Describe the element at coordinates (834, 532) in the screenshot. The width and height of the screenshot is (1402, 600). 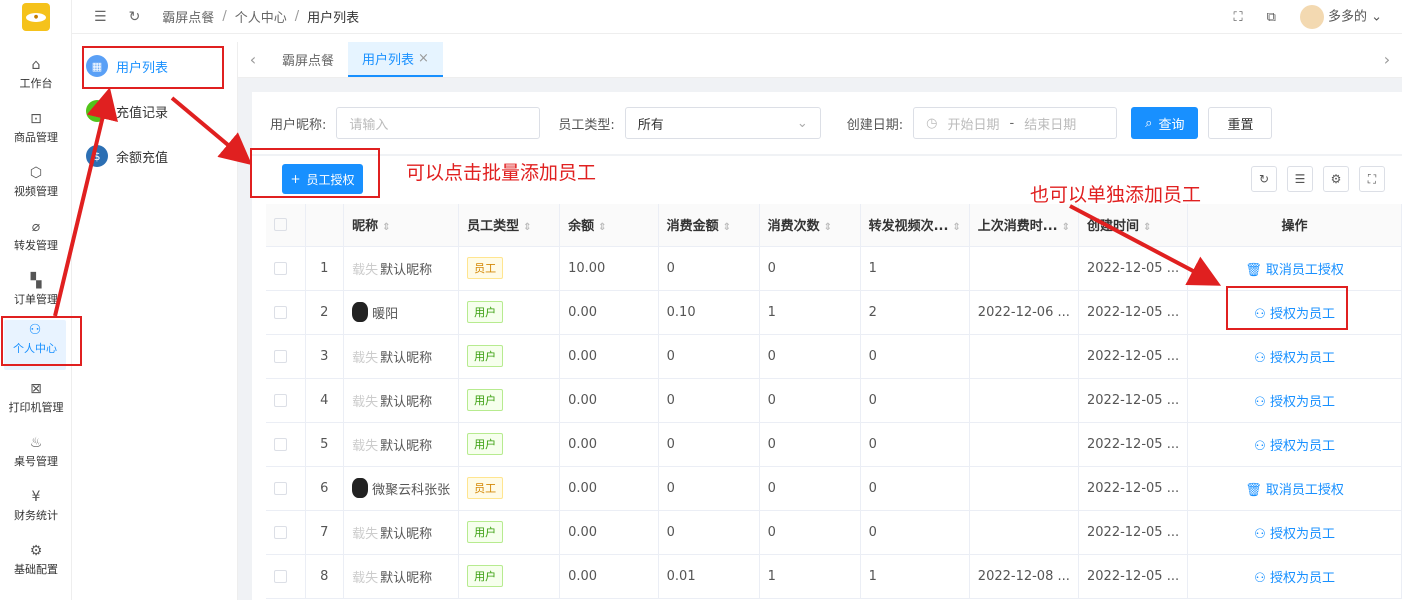
I see `table-row: 7 载失 默认昵称 用户 0.00 0 0 0 2022-12-05 ... ⚇ 授权为员工` at that location.